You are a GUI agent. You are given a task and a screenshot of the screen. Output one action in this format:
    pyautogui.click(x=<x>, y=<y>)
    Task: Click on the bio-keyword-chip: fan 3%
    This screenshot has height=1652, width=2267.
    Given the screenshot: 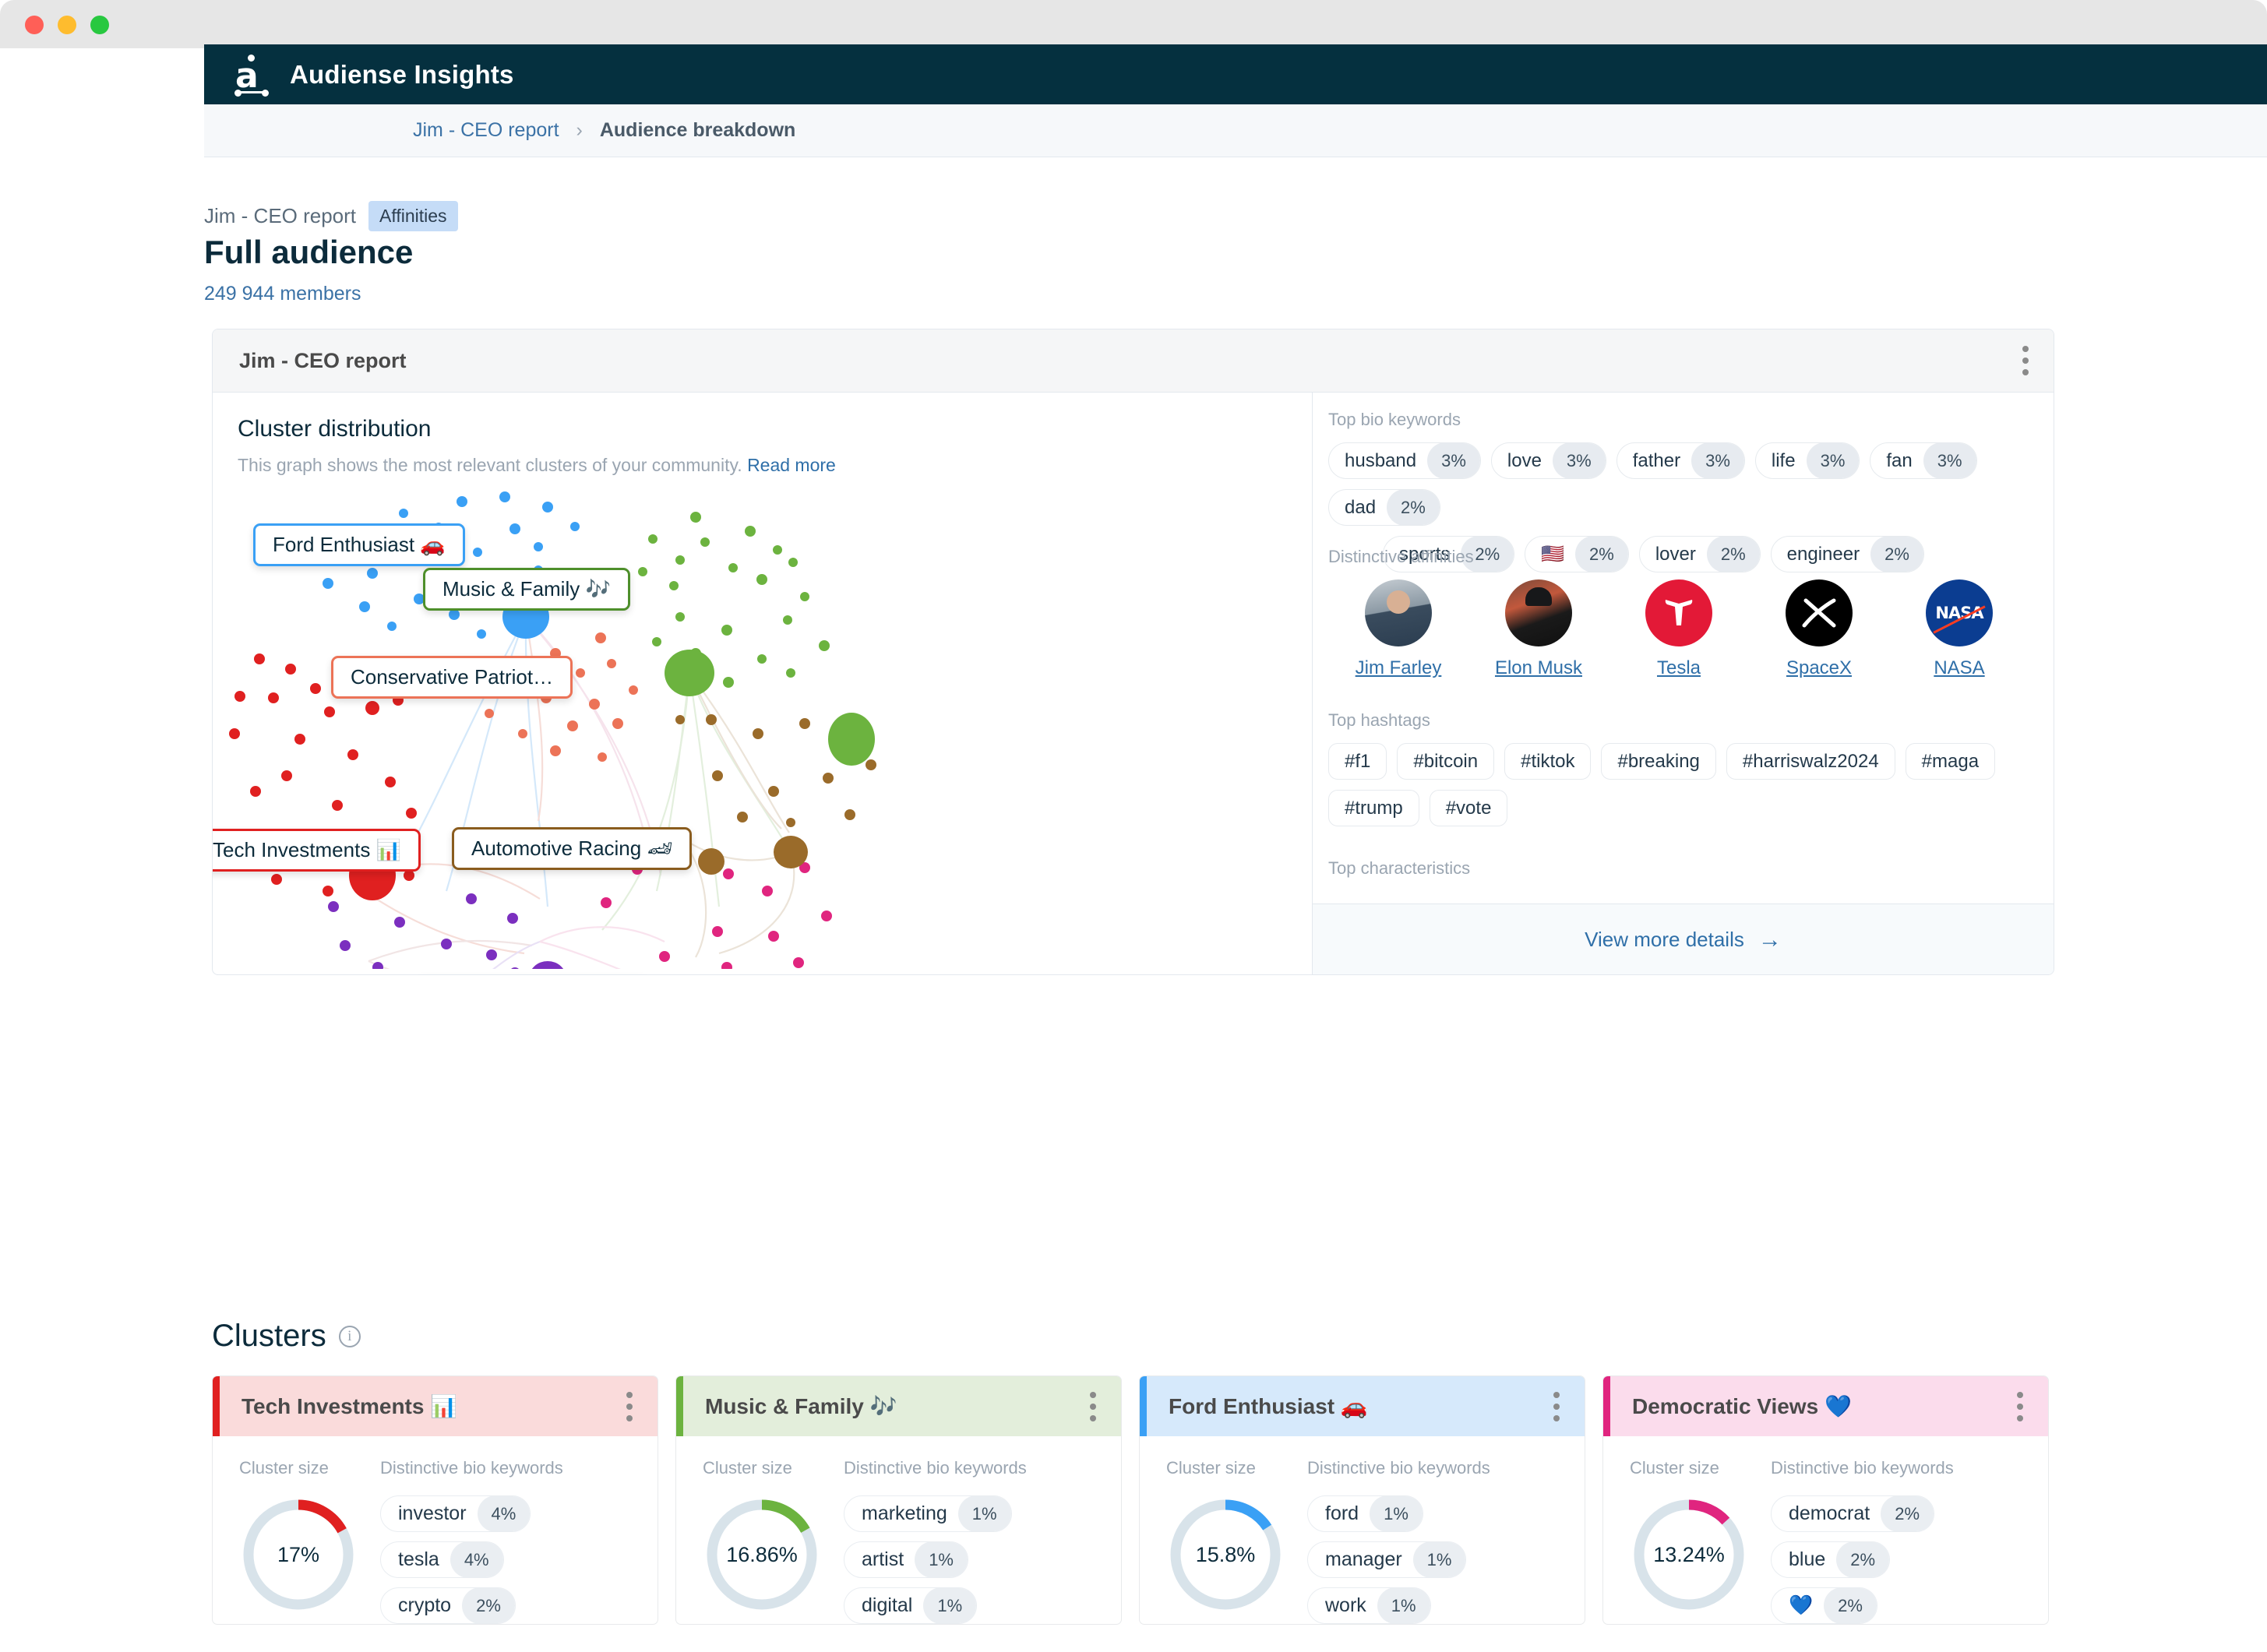 What is the action you would take?
    pyautogui.click(x=1923, y=460)
    